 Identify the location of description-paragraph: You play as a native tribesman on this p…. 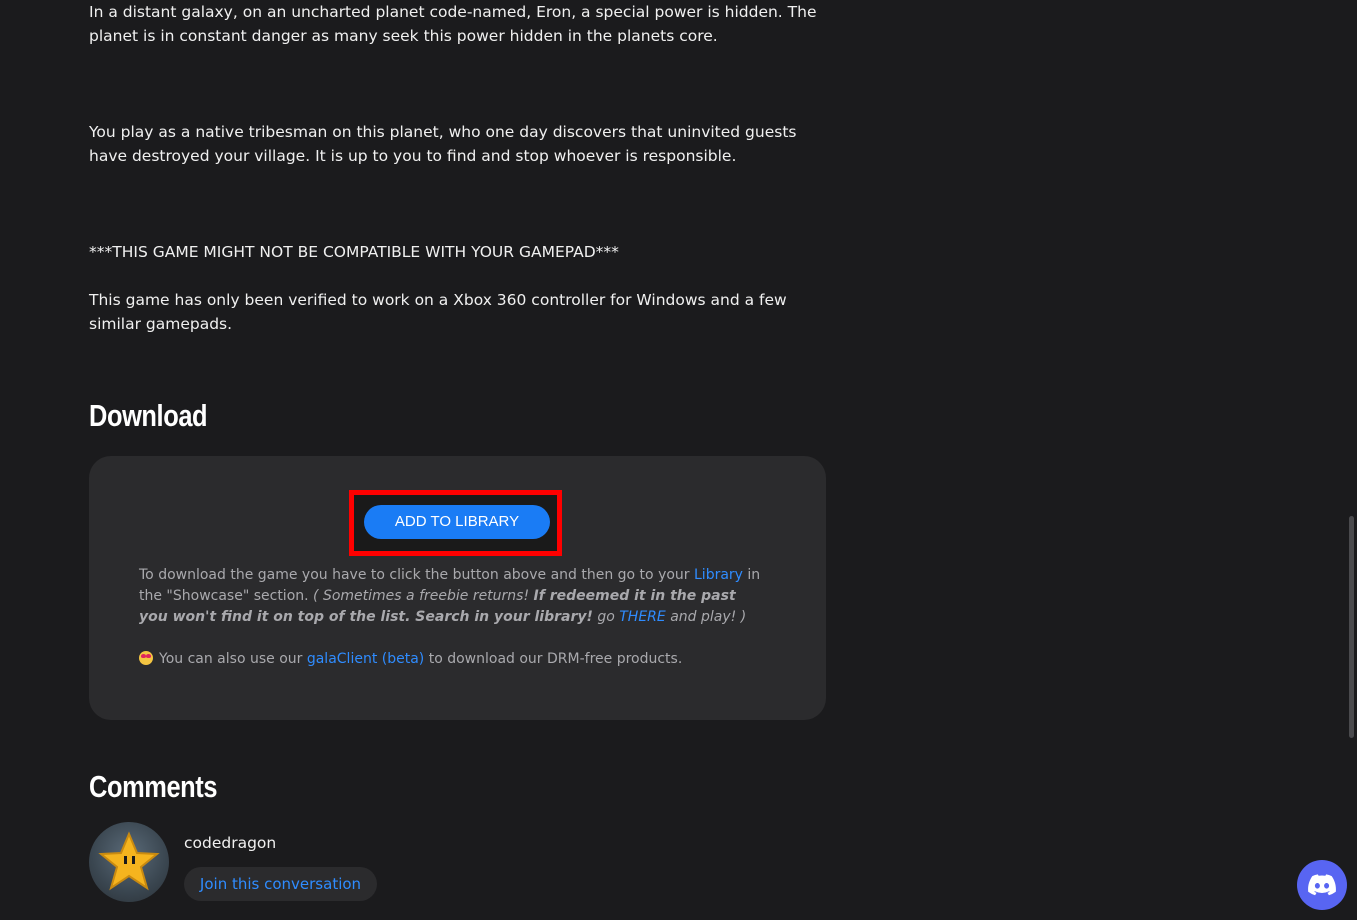
(443, 144).